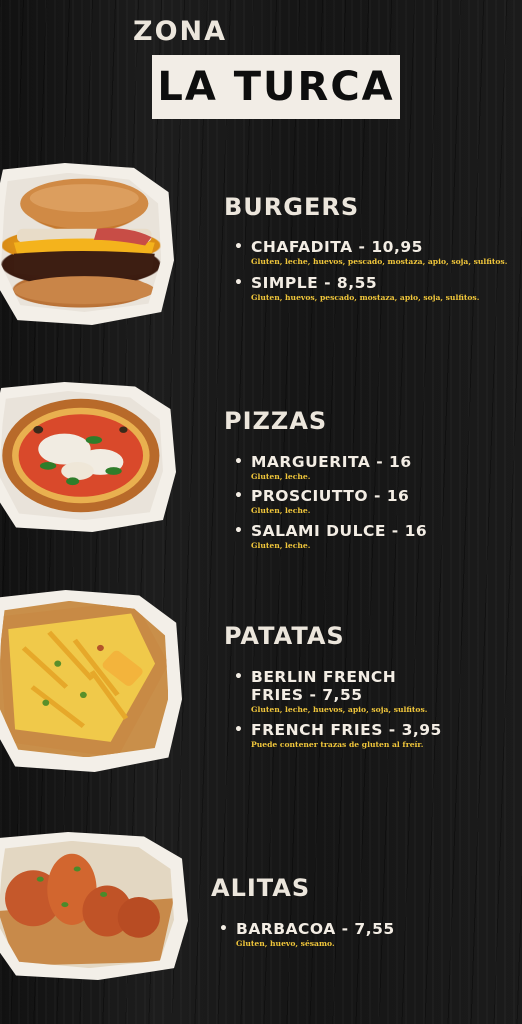 The height and width of the screenshot is (1024, 522). What do you see at coordinates (306, 283) in the screenshot?
I see `menu-item: • SIMPLE - 8,55` at bounding box center [306, 283].